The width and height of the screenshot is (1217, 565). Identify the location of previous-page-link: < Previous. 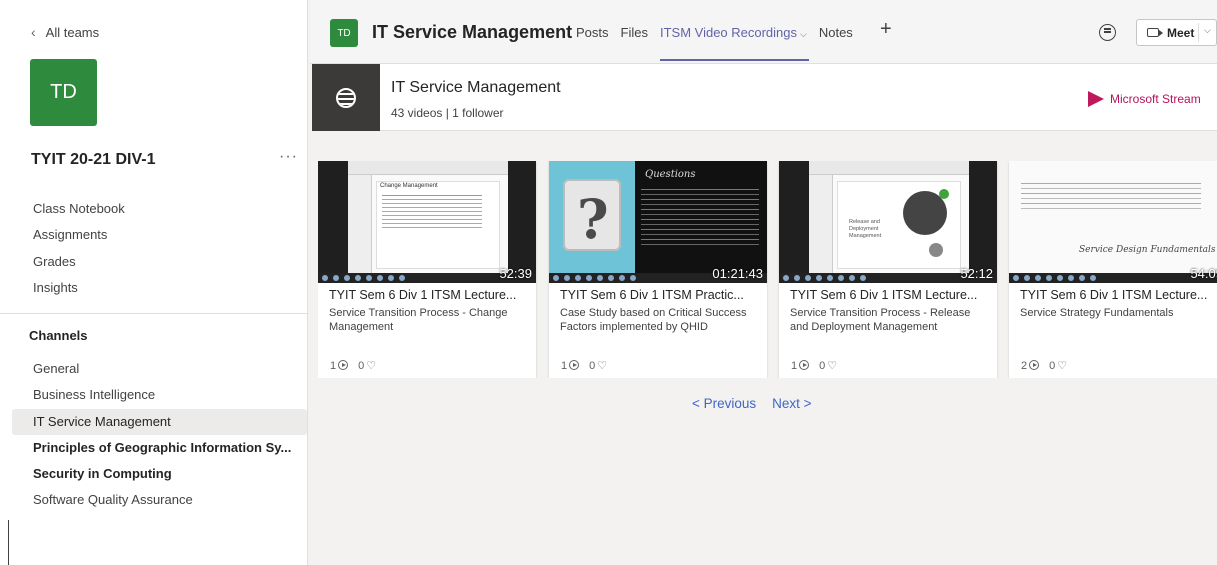
(724, 403).